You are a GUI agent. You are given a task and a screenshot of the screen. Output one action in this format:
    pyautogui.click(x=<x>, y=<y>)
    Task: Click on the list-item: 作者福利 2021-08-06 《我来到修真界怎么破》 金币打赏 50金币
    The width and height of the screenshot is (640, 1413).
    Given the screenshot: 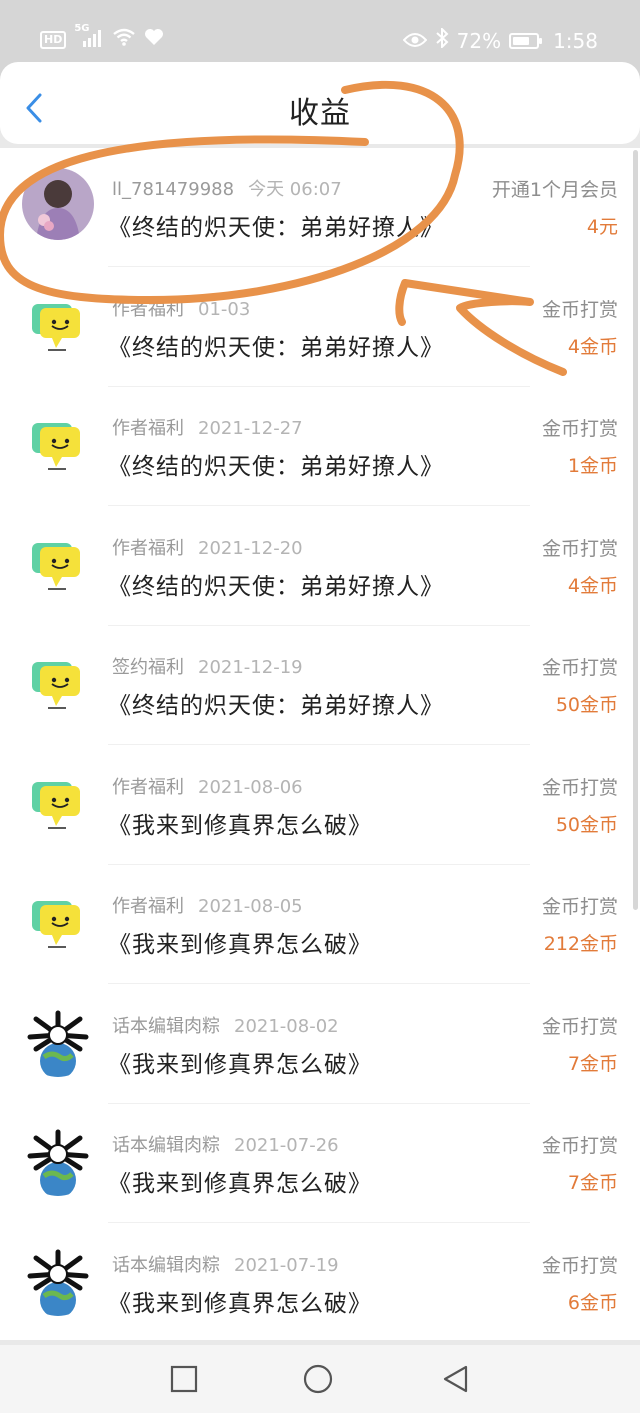 What is the action you would take?
    pyautogui.click(x=320, y=805)
    